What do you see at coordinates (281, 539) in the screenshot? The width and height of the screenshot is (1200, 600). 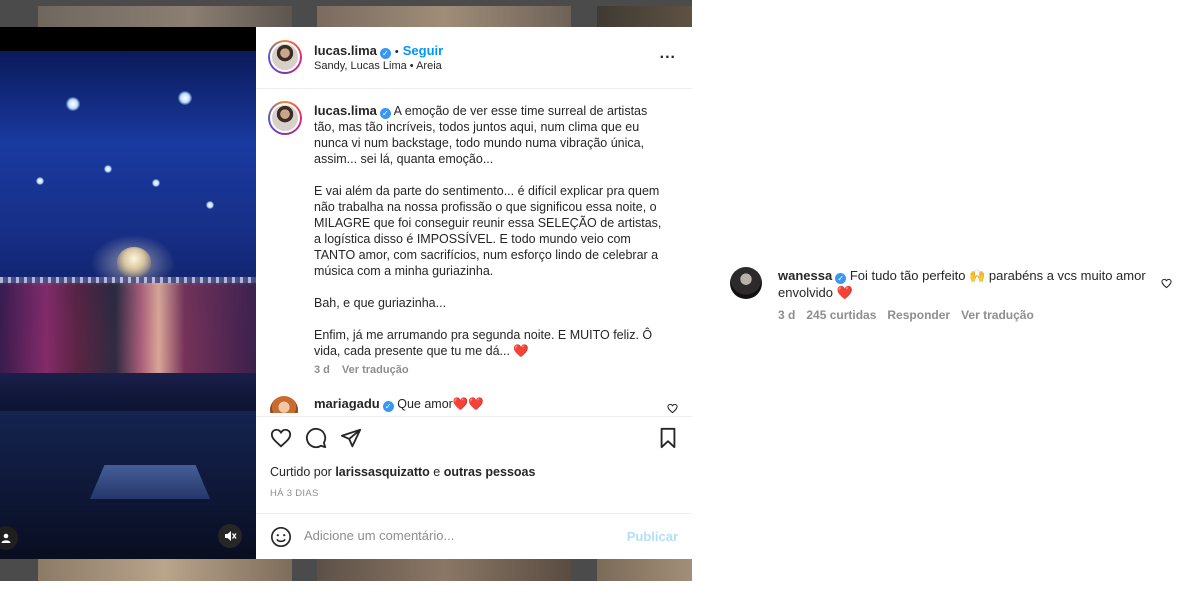 I see `emoji-smile-icon` at bounding box center [281, 539].